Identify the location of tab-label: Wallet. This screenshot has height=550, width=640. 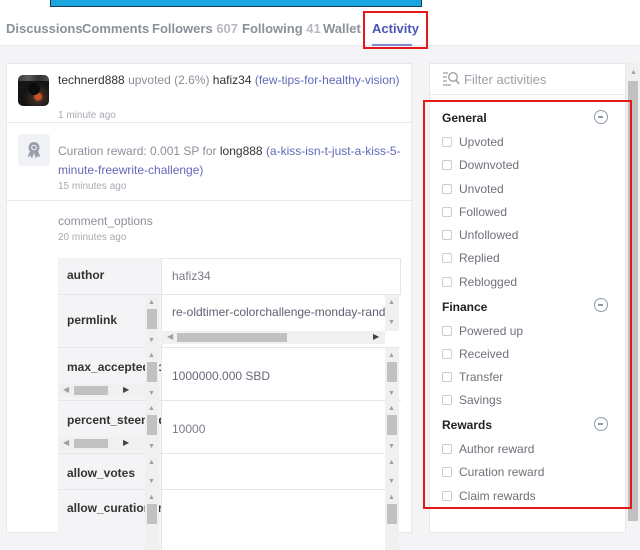
(342, 28).